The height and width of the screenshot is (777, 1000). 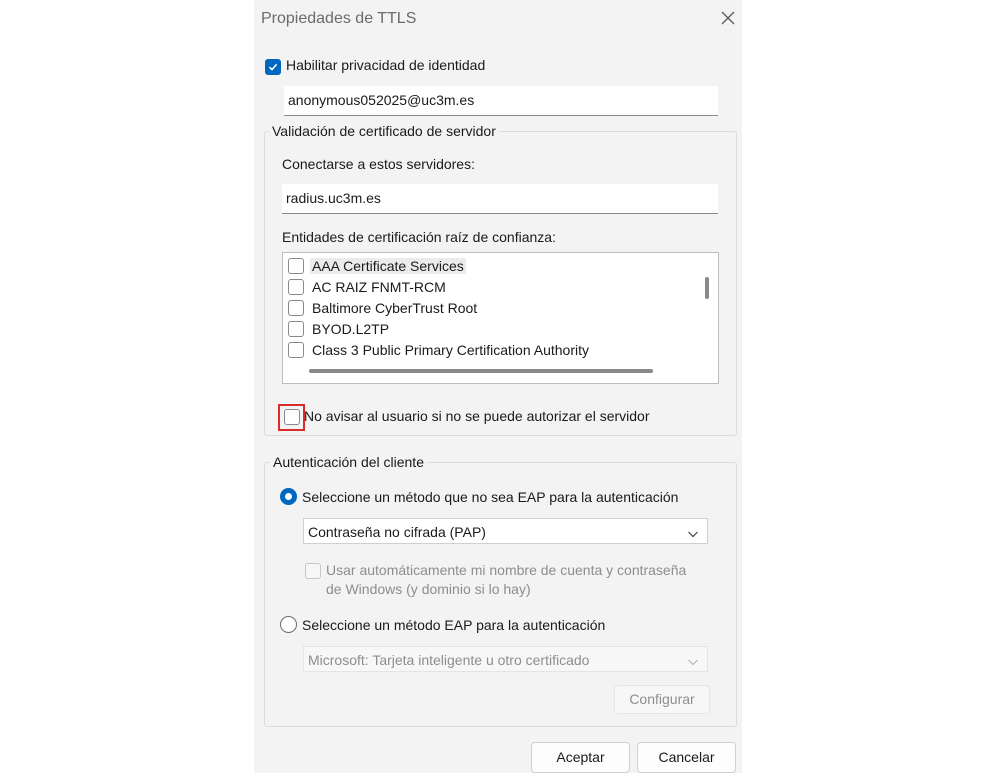 What do you see at coordinates (384, 131) in the screenshot?
I see `server-validation-title: Validación de certificado de servidor` at bounding box center [384, 131].